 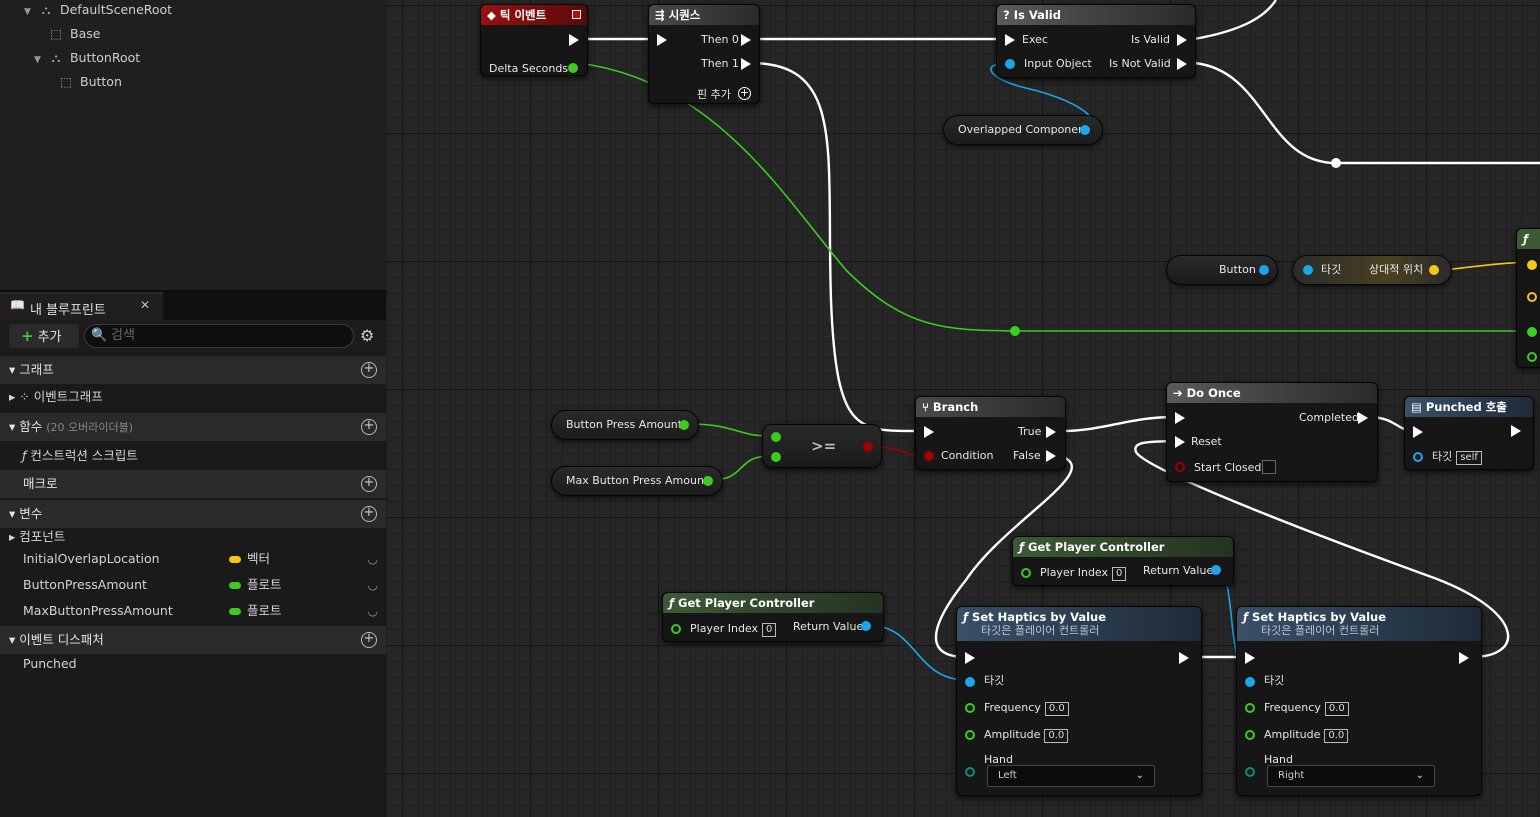 What do you see at coordinates (98, 10) in the screenshot?
I see `component-row-defaultsceneroot: ▼ ⛬ DefaultSceneRoot` at bounding box center [98, 10].